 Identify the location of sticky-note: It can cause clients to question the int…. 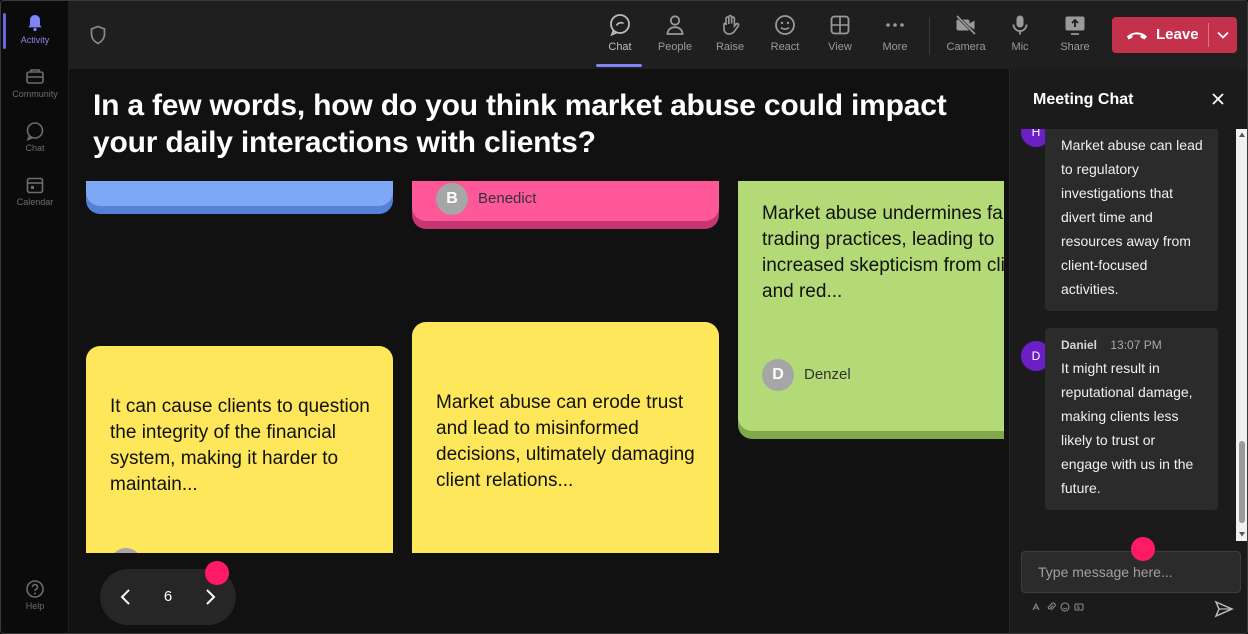
(239, 449).